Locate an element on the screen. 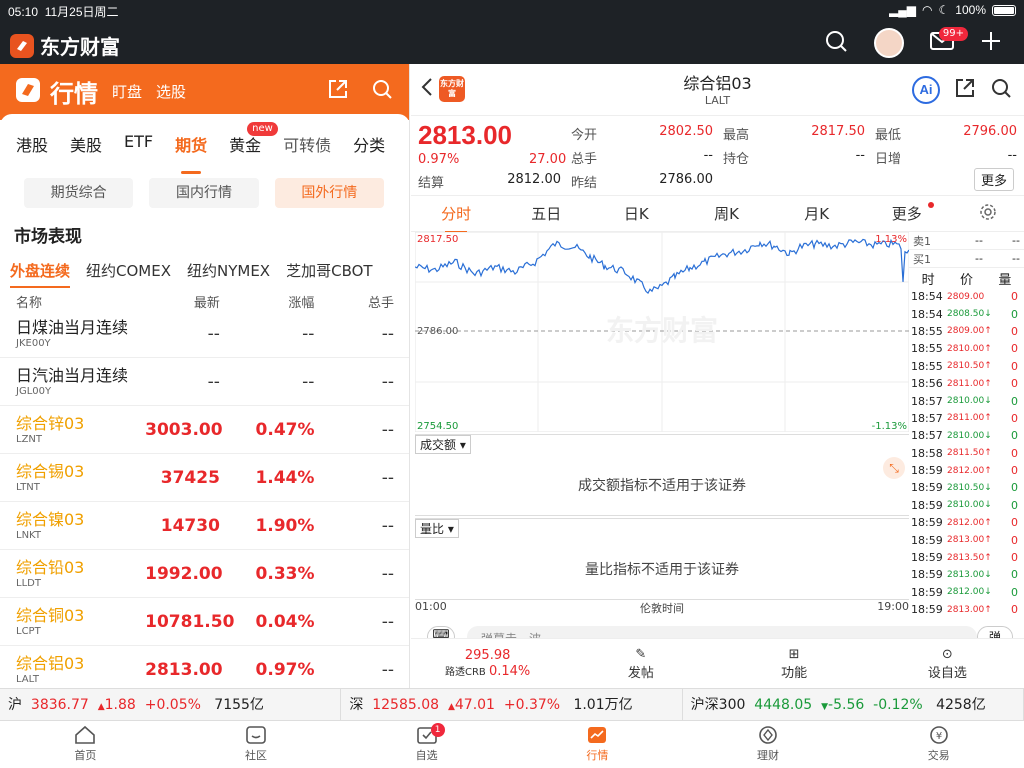  tab-more: 更多 is located at coordinates (907, 213).